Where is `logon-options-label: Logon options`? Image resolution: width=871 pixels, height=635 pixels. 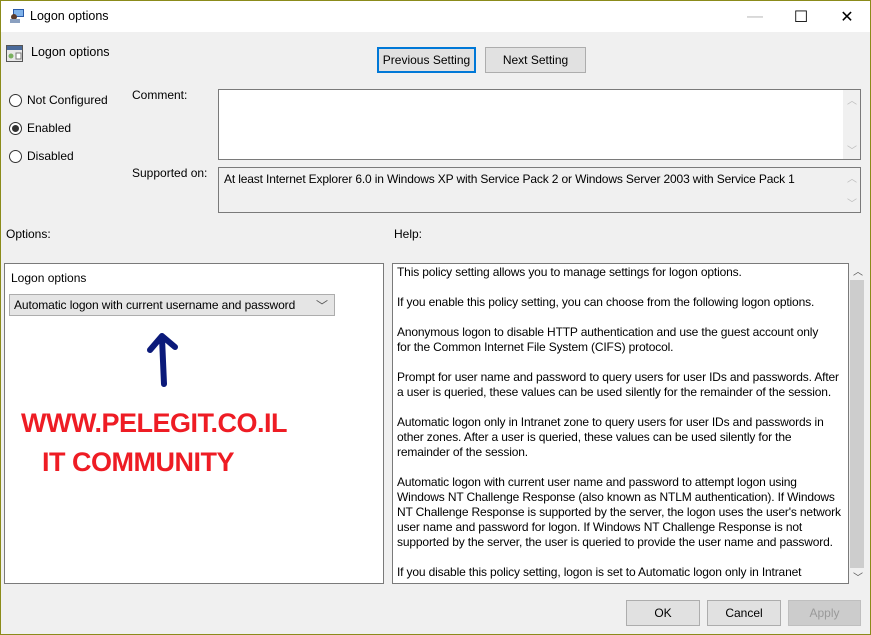 logon-options-label: Logon options is located at coordinates (49, 278).